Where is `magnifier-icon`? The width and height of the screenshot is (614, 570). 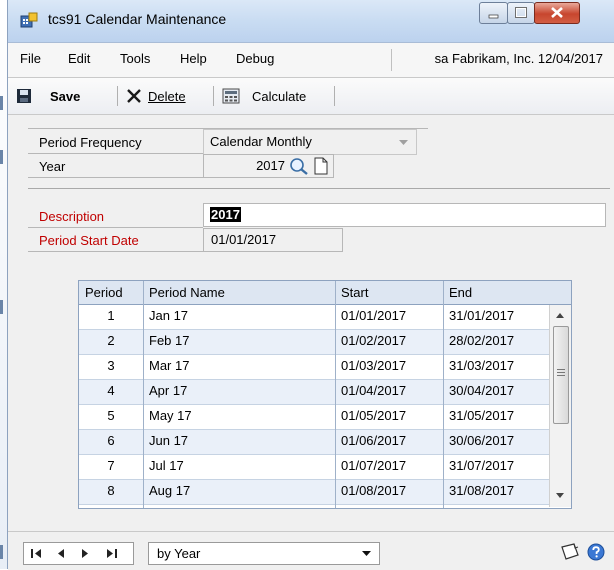 magnifier-icon is located at coordinates (299, 166).